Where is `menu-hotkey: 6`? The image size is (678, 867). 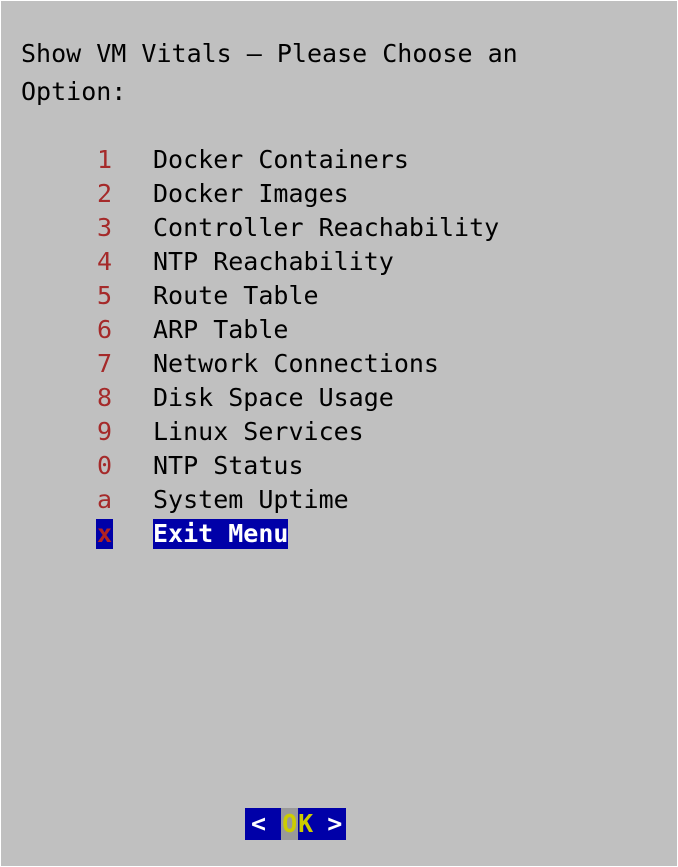 menu-hotkey: 6 is located at coordinates (105, 329).